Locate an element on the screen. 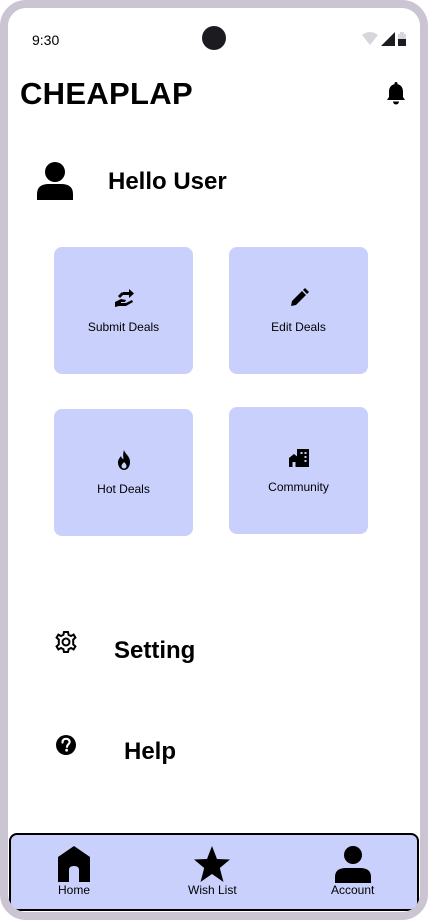 The height and width of the screenshot is (920, 428). community-tile: Community is located at coordinates (298, 470).